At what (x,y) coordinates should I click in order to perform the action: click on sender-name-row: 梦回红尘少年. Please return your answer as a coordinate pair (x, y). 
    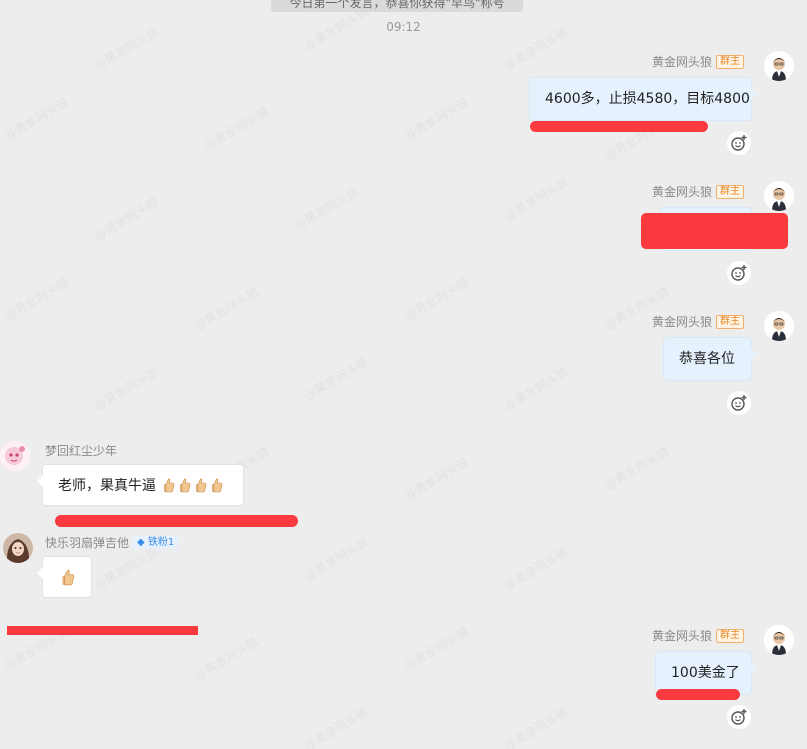
    Looking at the image, I should click on (81, 450).